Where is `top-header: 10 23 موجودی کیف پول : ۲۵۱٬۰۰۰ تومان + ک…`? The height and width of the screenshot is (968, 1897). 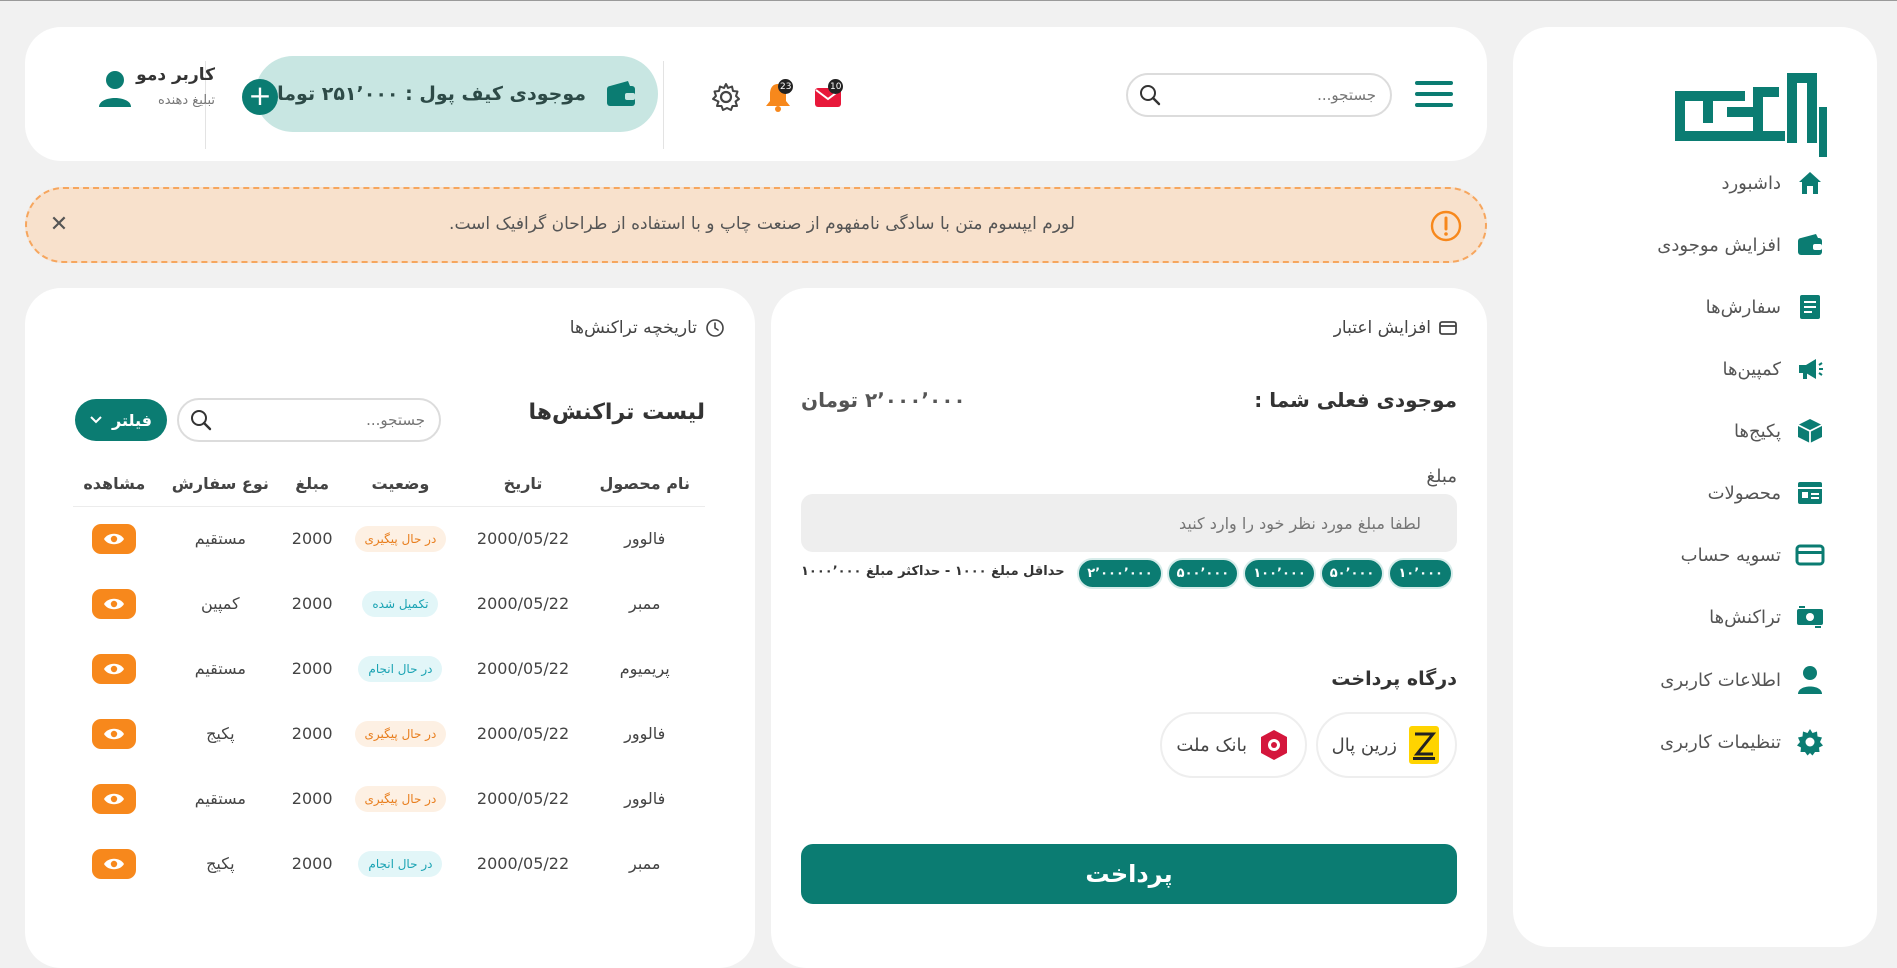 top-header: 10 23 موجودی کیف پول : ۲۵۱٬۰۰۰ تومان + ک… is located at coordinates (756, 94).